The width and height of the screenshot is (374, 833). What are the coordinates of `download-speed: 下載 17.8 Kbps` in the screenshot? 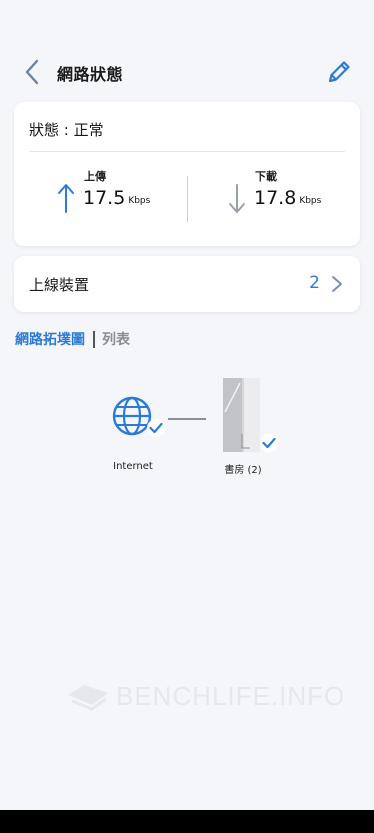 It's located at (292, 193).